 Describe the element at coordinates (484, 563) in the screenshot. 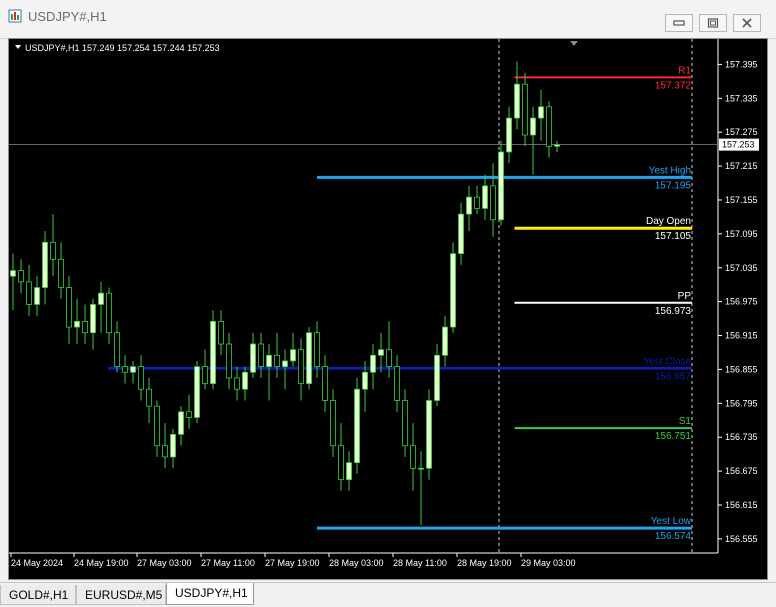

I see `time-tick-label: 28 May 19:00` at that location.